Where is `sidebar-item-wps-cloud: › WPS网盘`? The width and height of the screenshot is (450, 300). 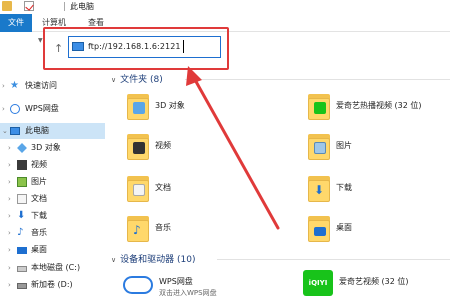
sidebar-item-wps-cloud: › WPS网盘 is located at coordinates (52, 109).